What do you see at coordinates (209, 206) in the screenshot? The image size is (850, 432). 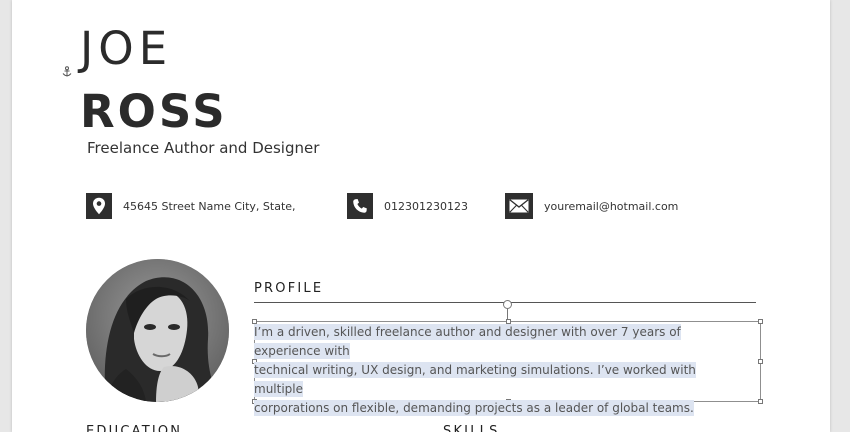 I see `address-text: 45645 Street Name City, State,` at bounding box center [209, 206].